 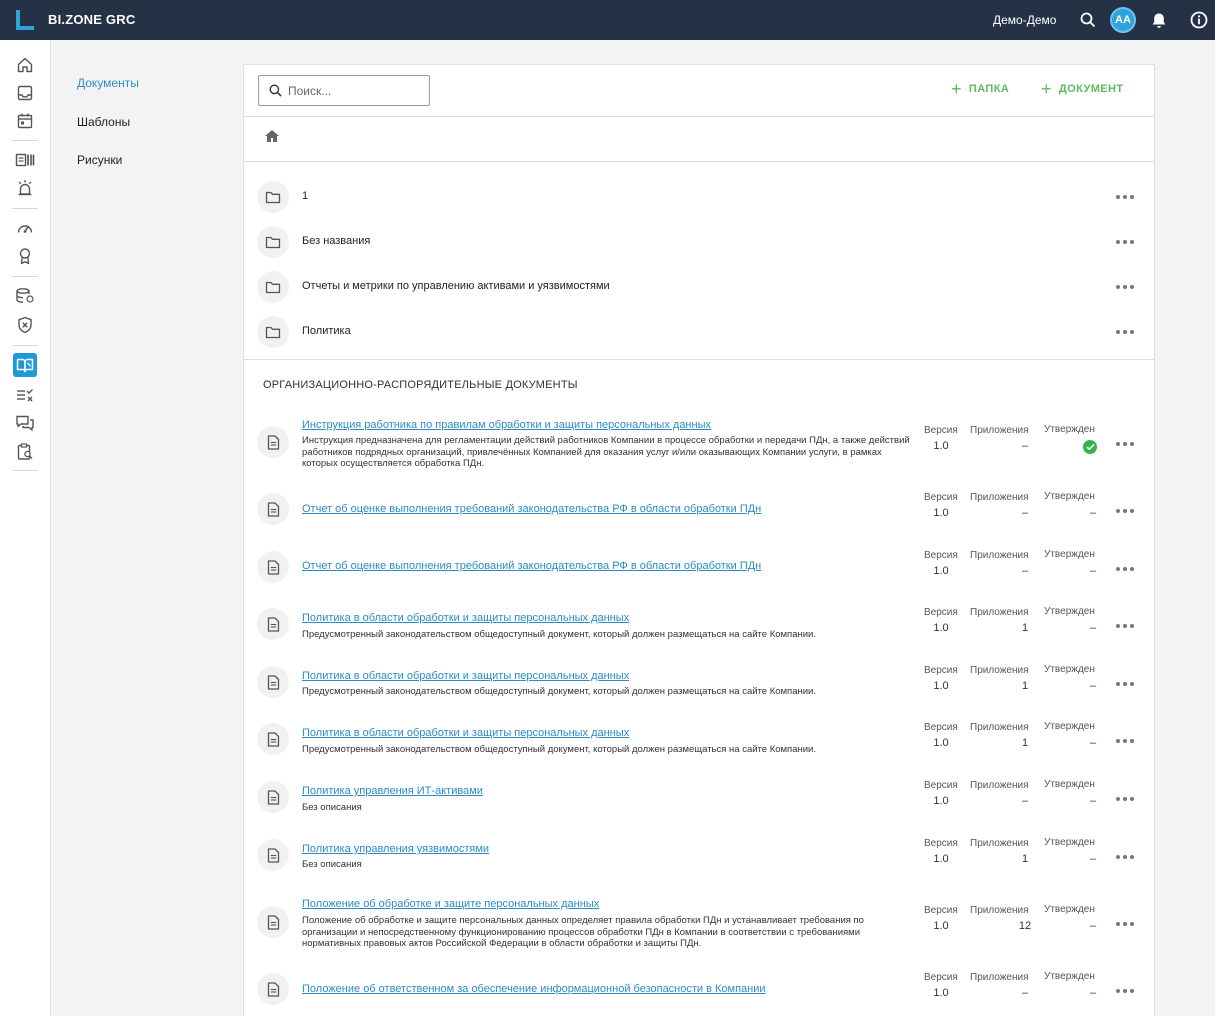 I want to click on documents-book-icon, so click(x=25, y=365).